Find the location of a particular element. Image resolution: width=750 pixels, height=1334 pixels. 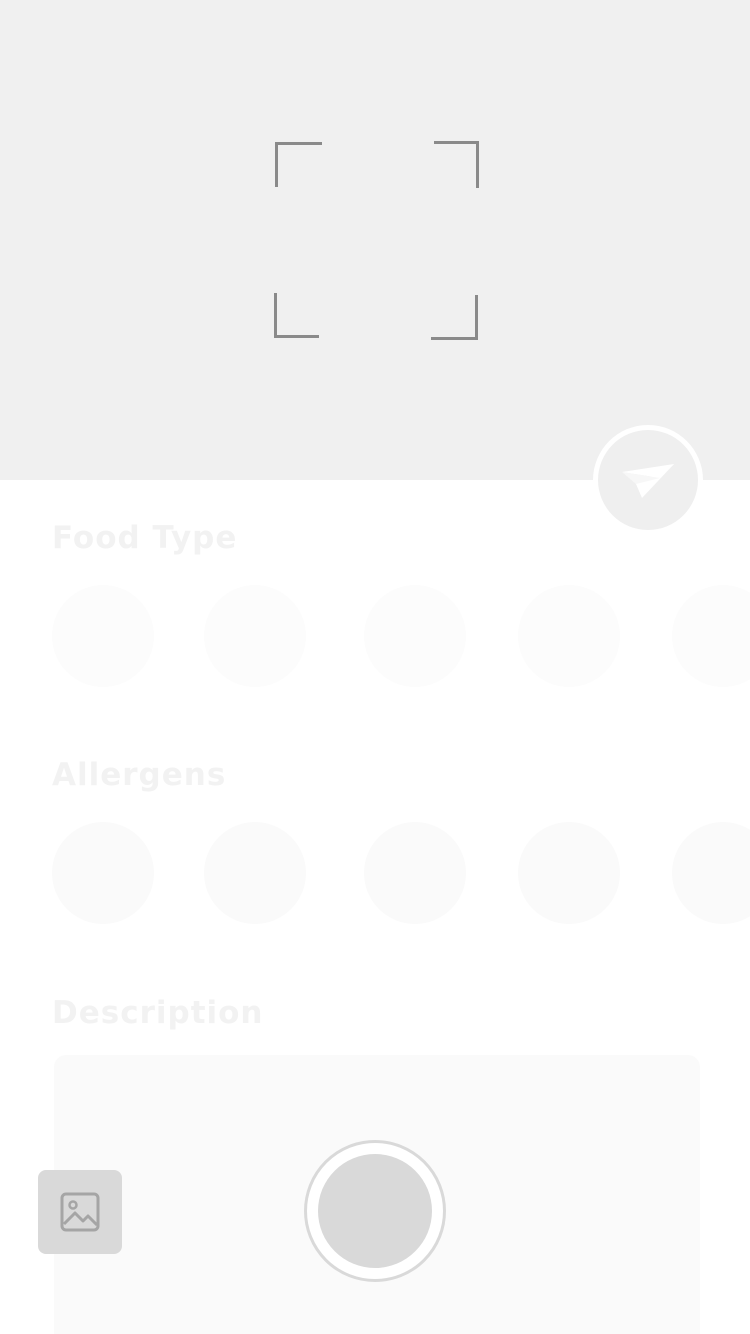

image-icon is located at coordinates (80, 1212).